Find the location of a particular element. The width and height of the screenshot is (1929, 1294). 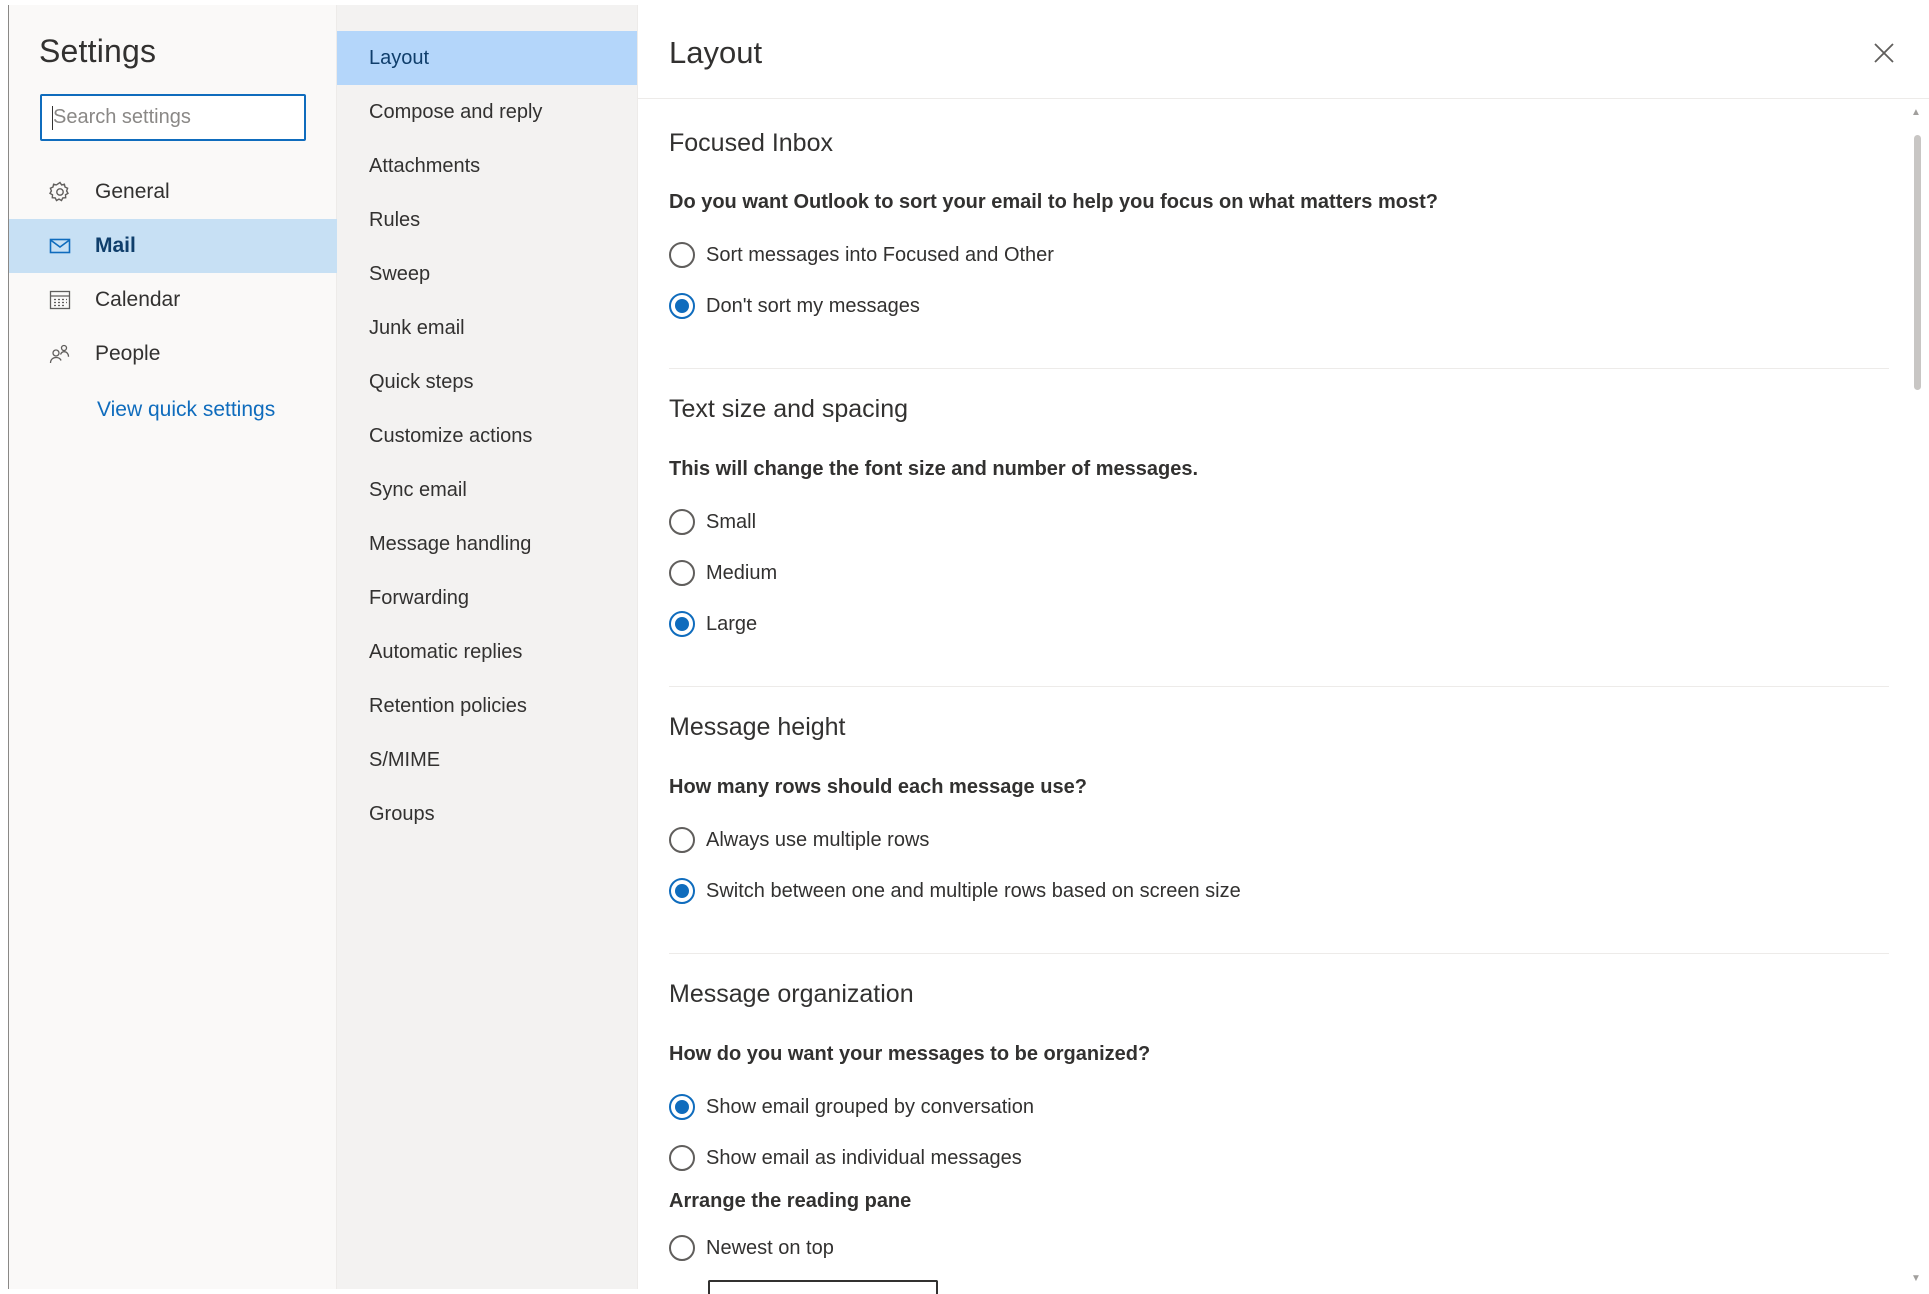

radio-label: Small is located at coordinates (731, 521).